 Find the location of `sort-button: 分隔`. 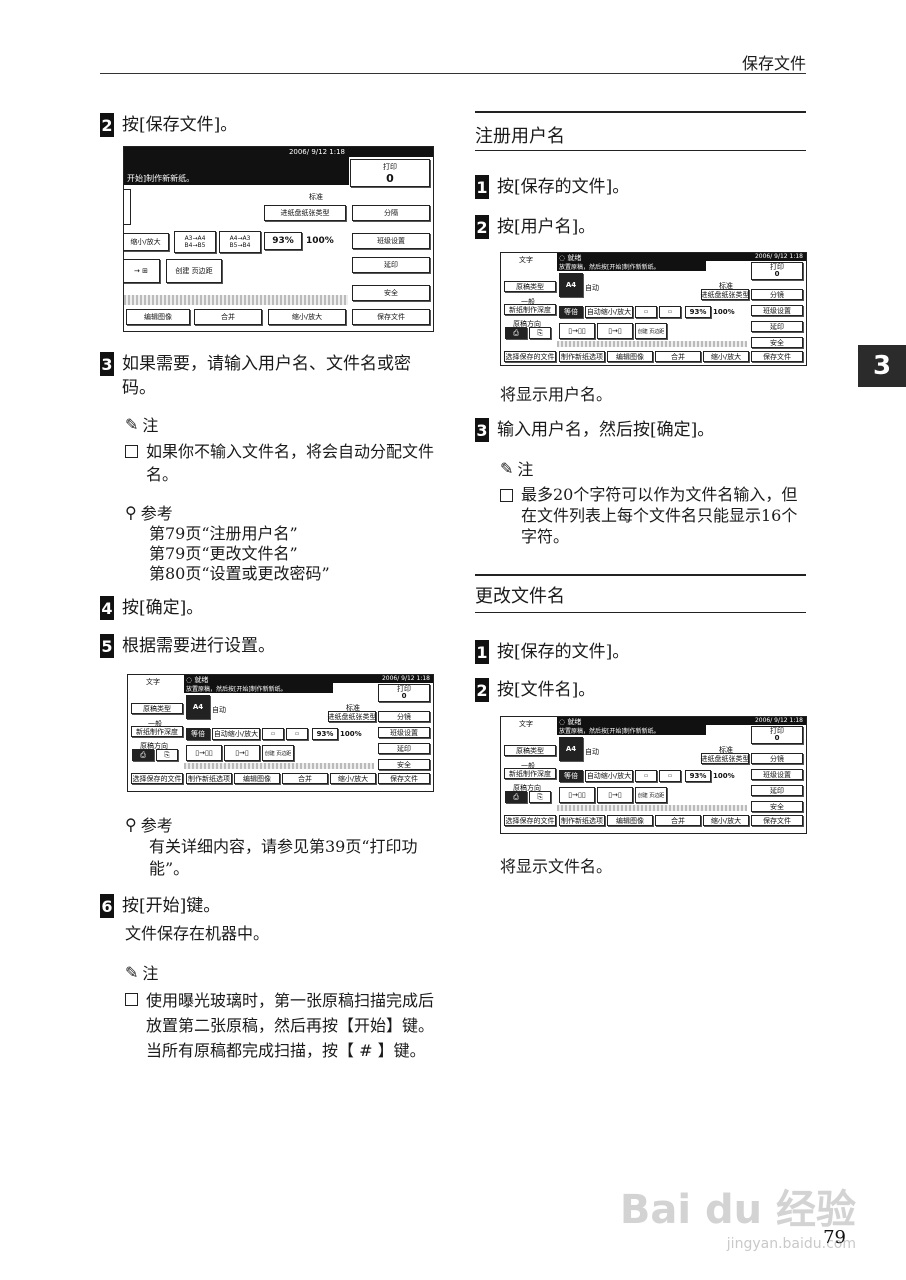

sort-button: 分隔 is located at coordinates (391, 213).